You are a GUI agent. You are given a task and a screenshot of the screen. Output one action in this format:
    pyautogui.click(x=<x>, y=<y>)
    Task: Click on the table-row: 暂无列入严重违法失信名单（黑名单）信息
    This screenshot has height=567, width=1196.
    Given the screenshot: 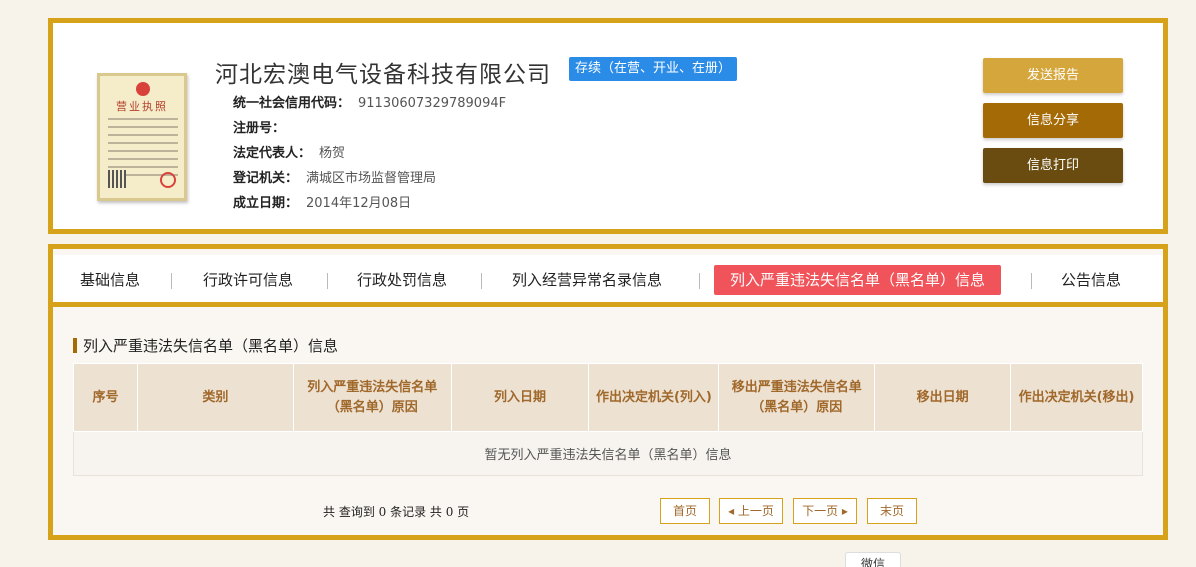 What is the action you would take?
    pyautogui.click(x=608, y=453)
    